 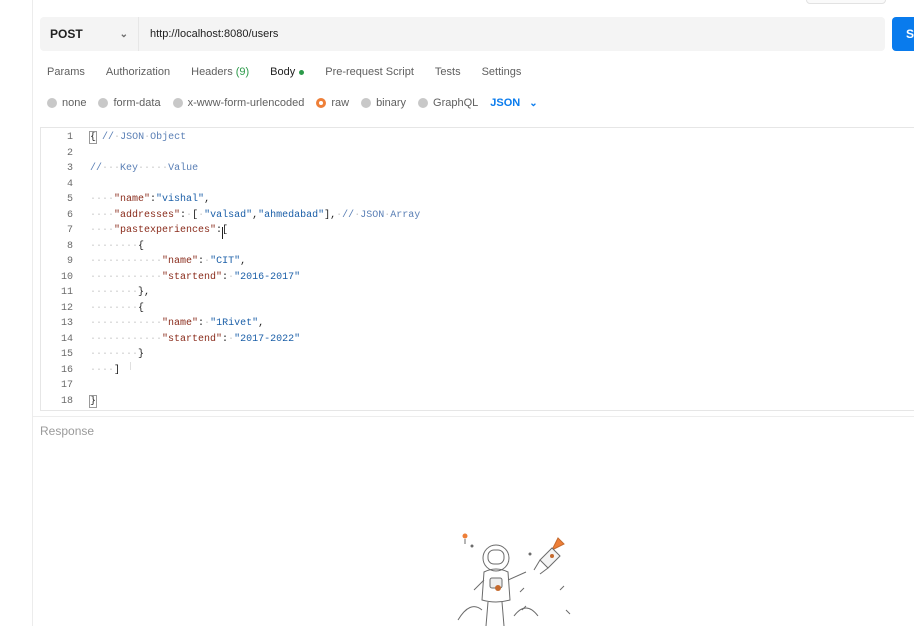 What do you see at coordinates (477, 247) in the screenshot?
I see `code-line: 8 ········{` at bounding box center [477, 247].